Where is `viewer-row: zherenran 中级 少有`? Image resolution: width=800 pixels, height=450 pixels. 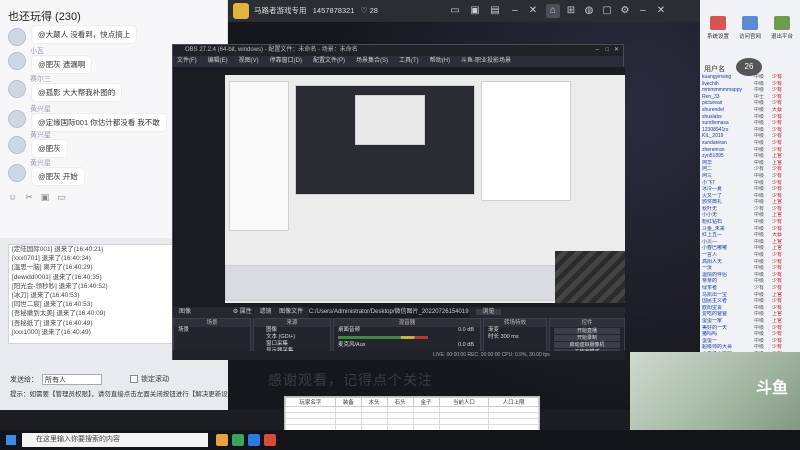 viewer-row: zherenran 中级 少有 is located at coordinates (750, 150).